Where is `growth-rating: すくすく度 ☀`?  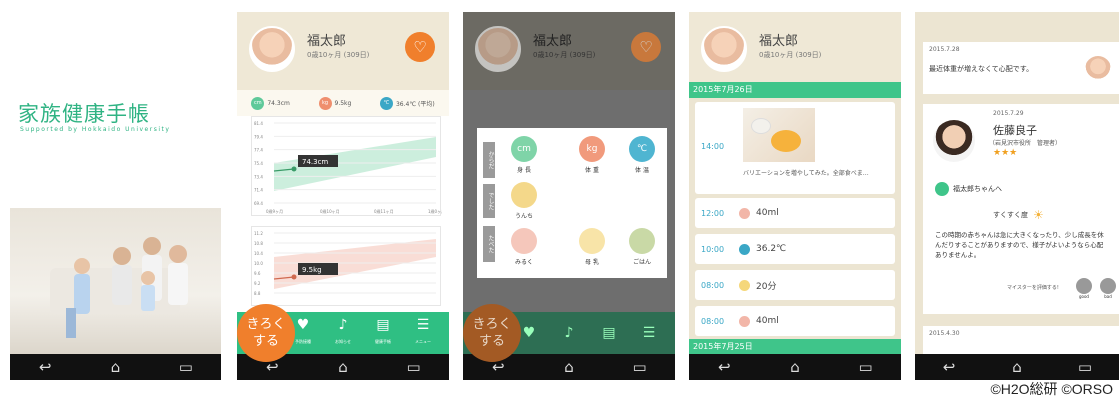 growth-rating: すくすく度 ☀ is located at coordinates (1018, 215).